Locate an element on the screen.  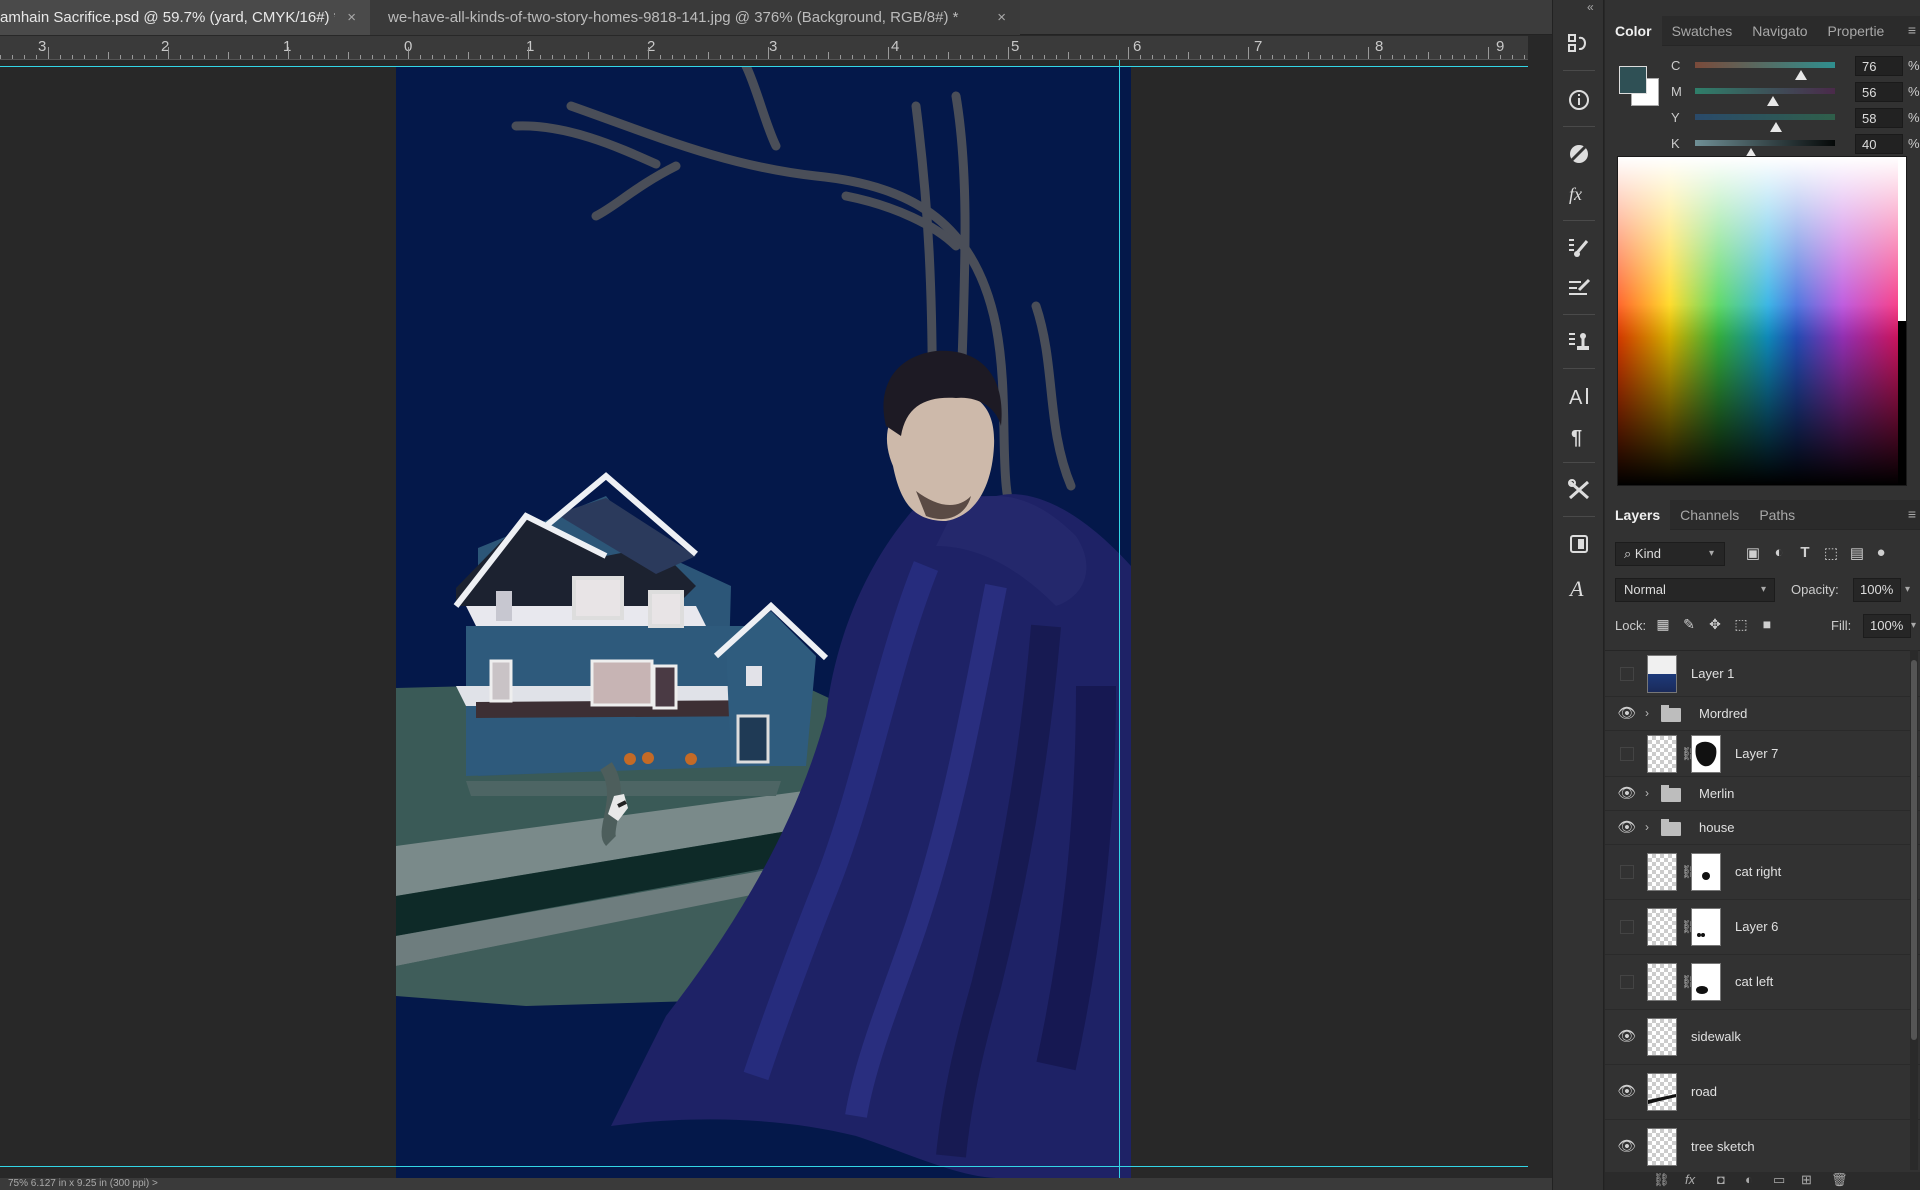
close-icon: × is located at coordinates (1001, 17).